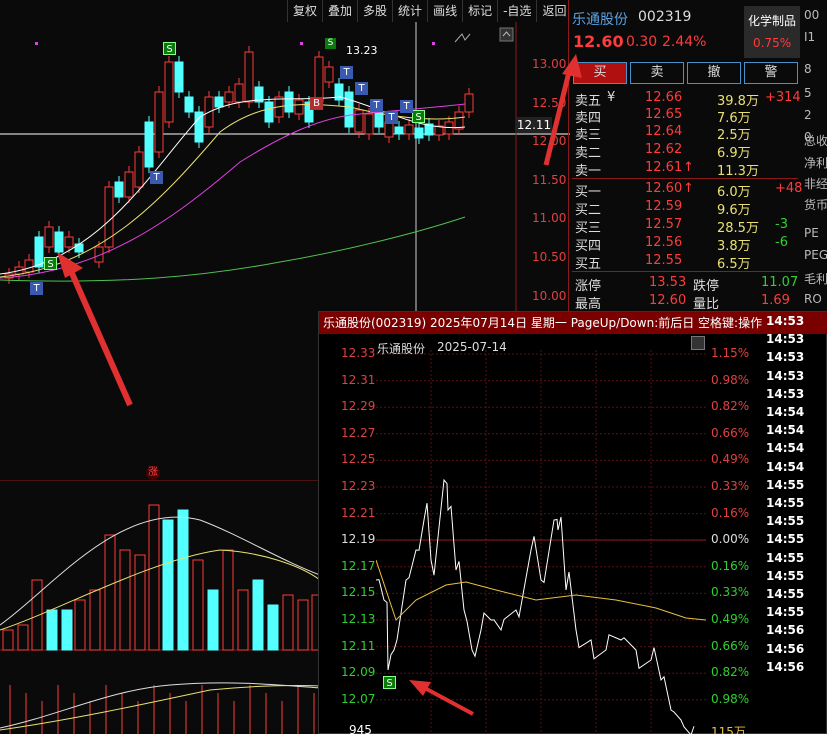 The height and width of the screenshot is (734, 827). Describe the element at coordinates (808, 115) in the screenshot. I see `sidebar-item: 2` at that location.